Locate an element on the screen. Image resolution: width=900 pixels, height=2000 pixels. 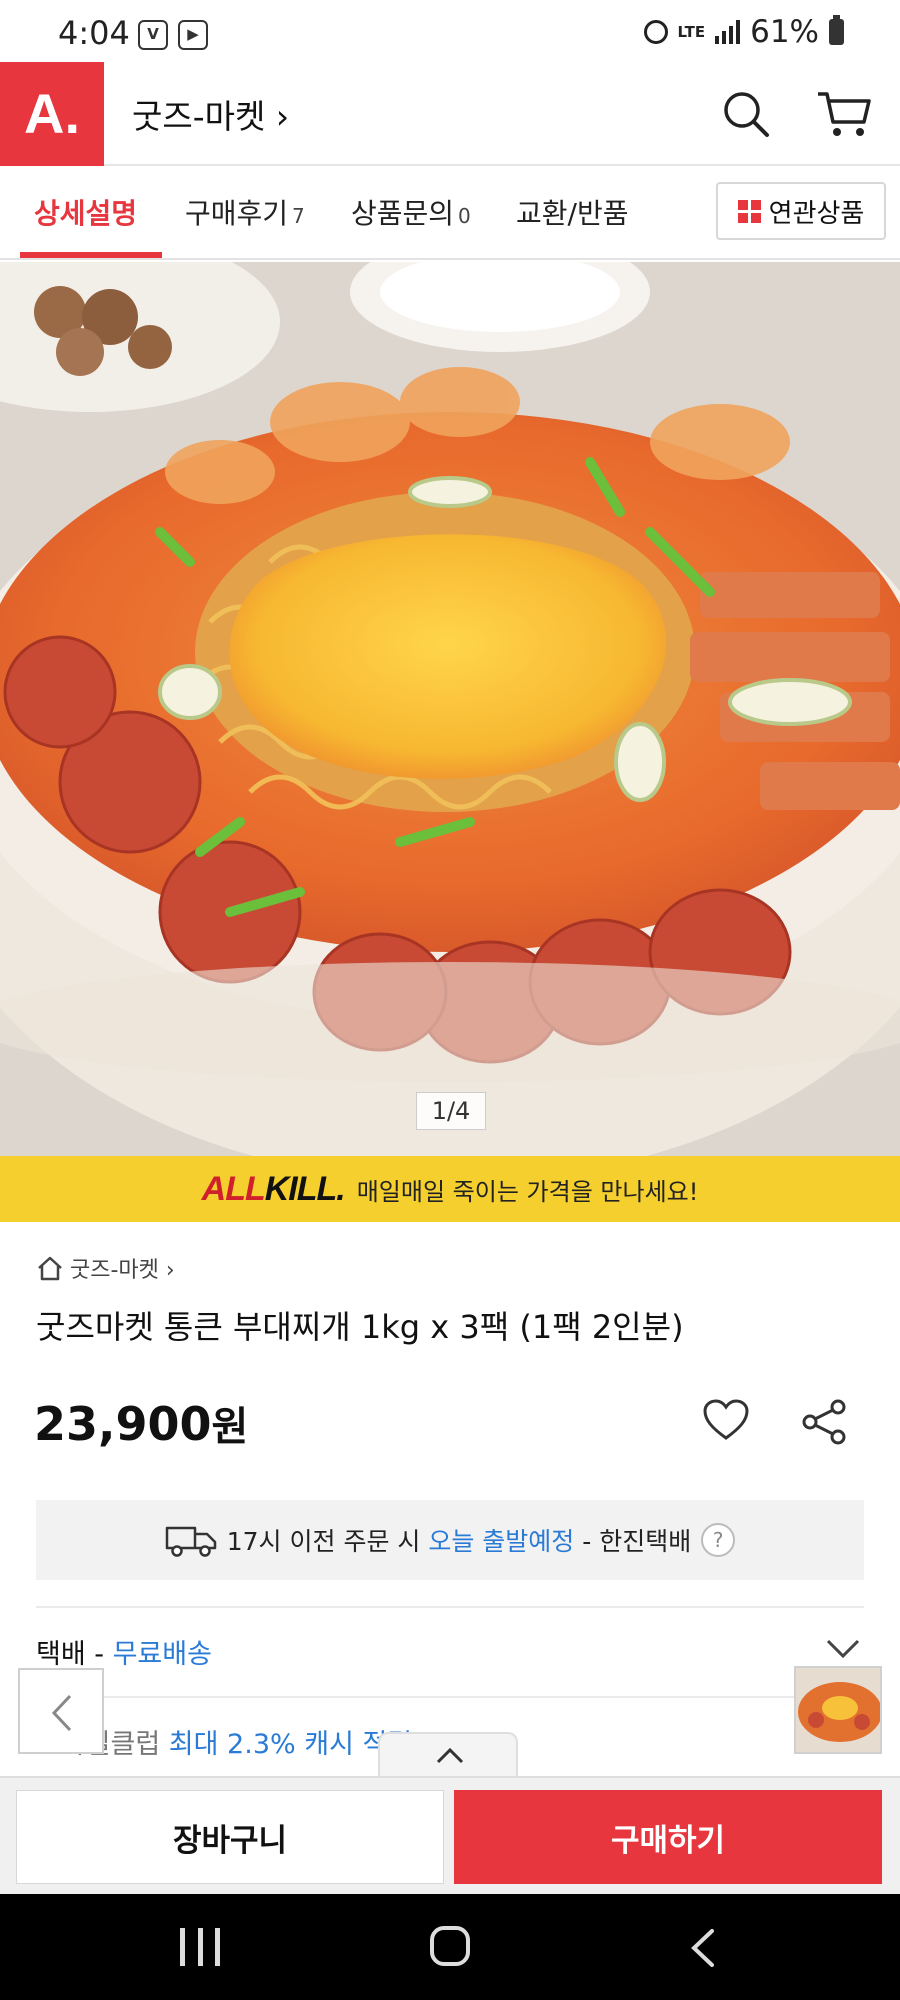
delivery-option: 택배 - 무료배송 is located at coordinates (124, 1651).